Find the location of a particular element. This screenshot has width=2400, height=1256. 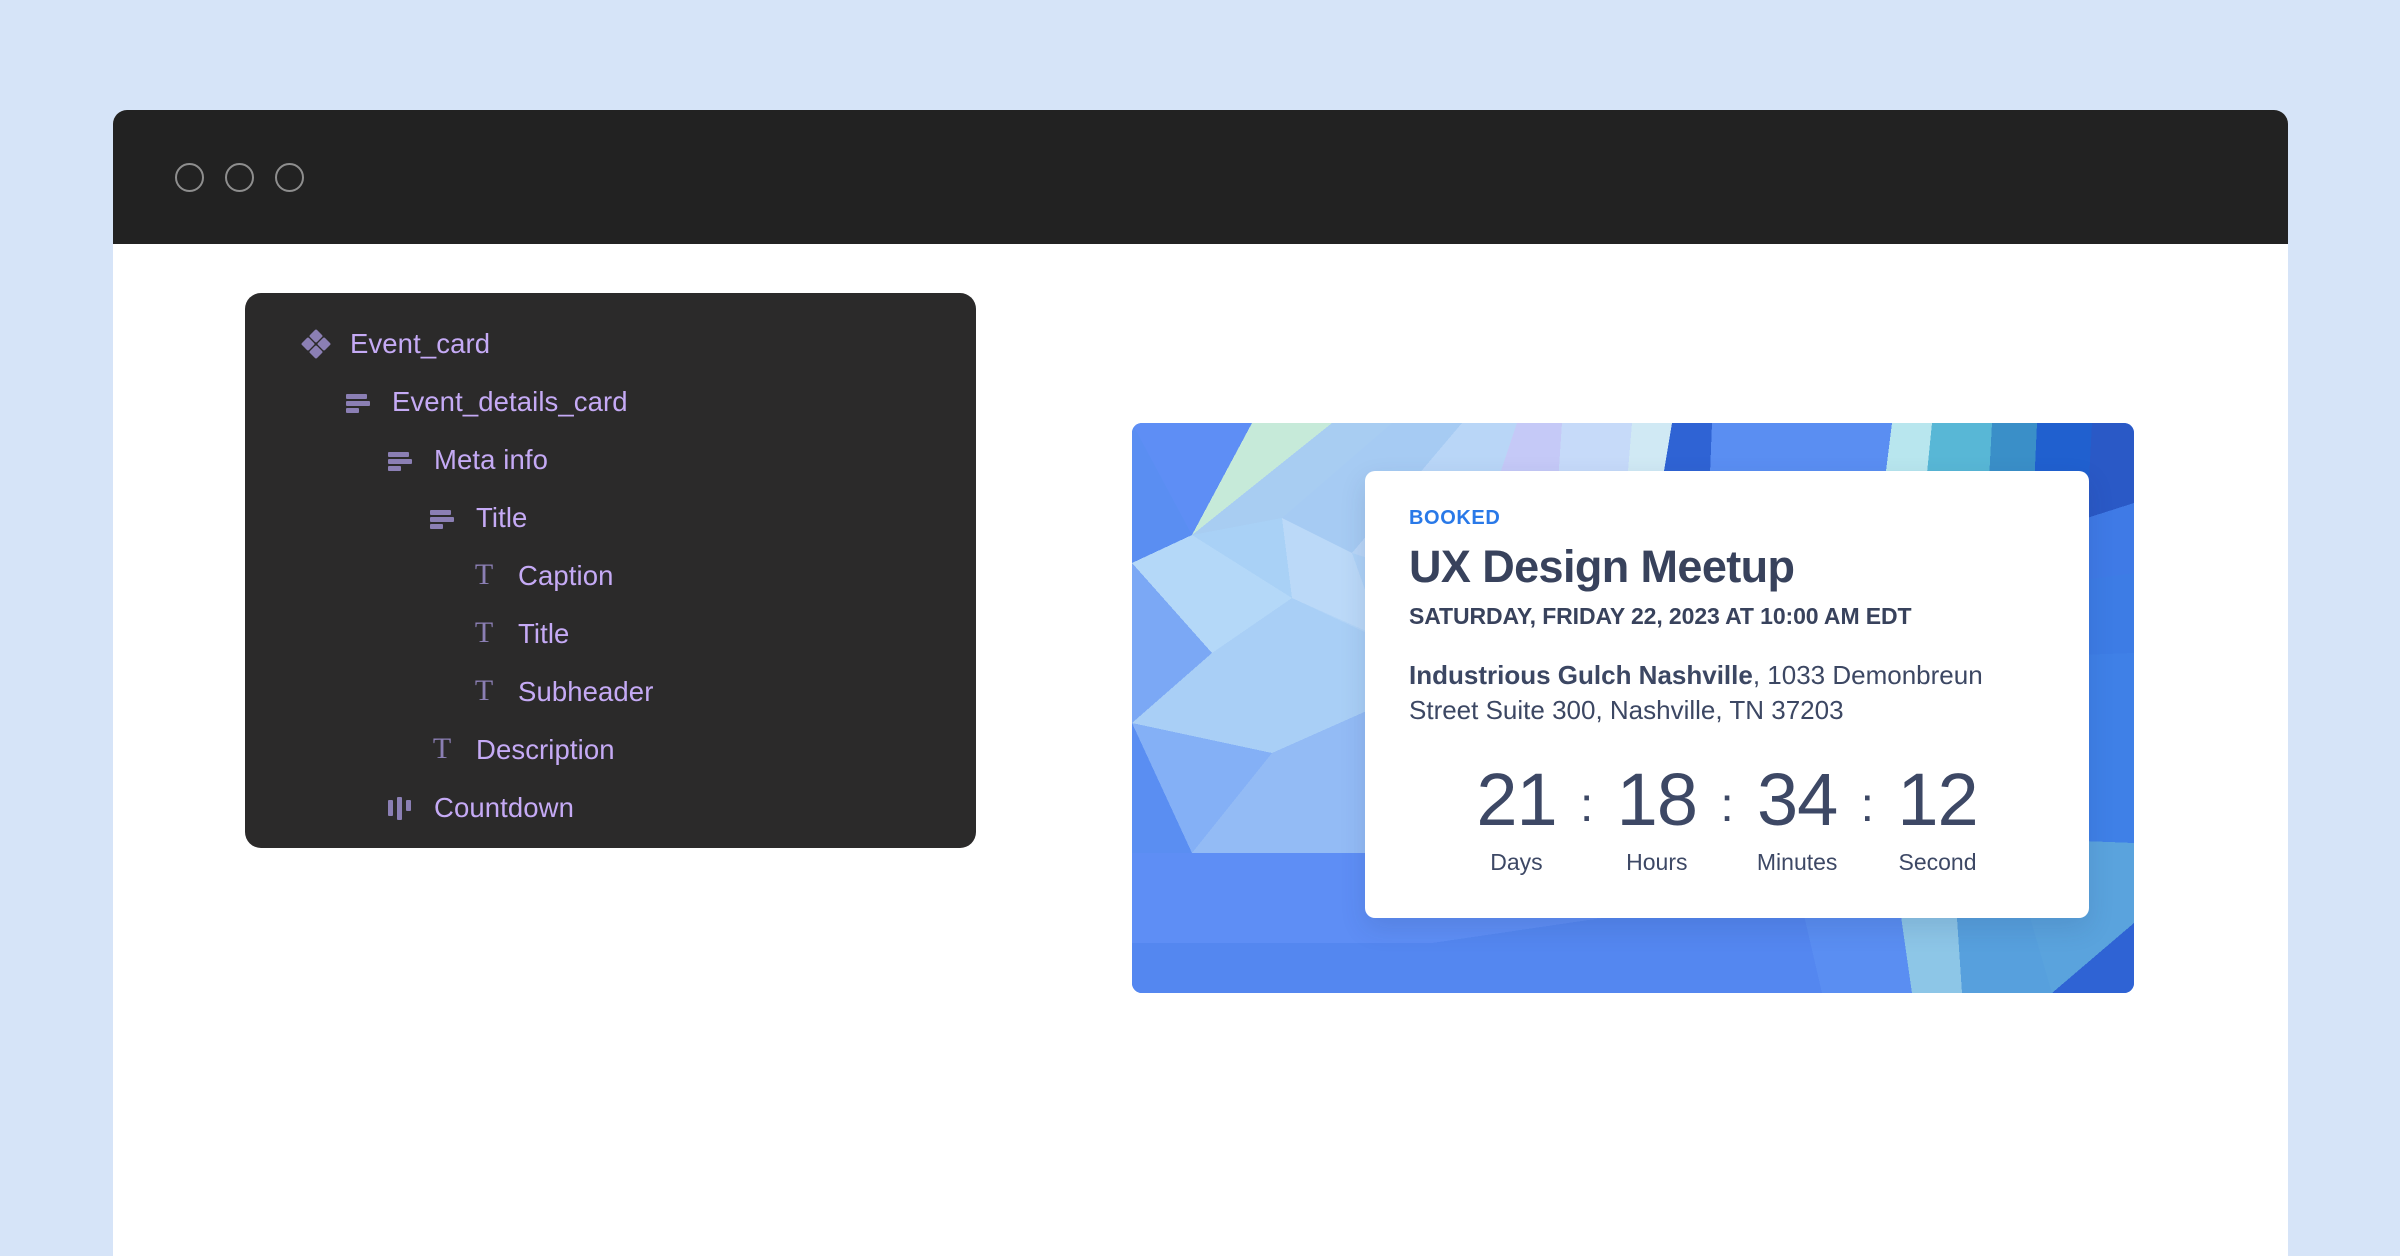

layer-tree-row: T Title is located at coordinates (610, 634).